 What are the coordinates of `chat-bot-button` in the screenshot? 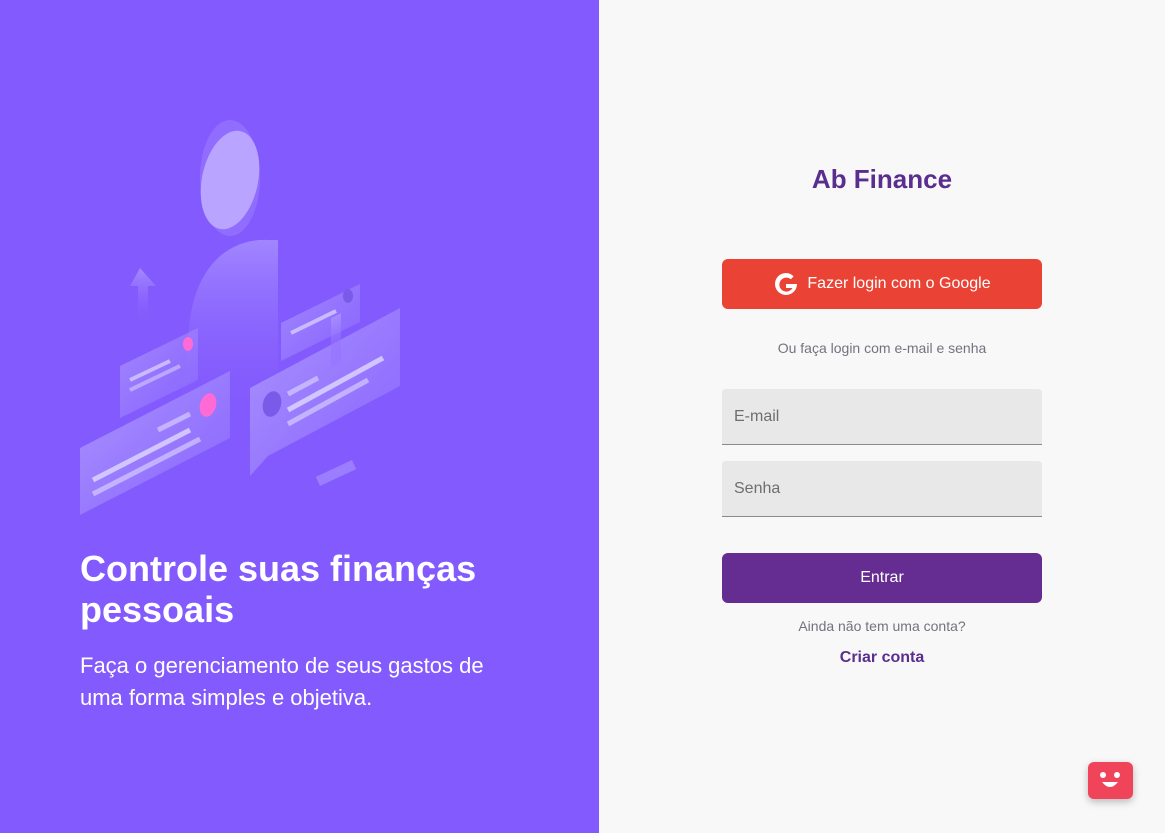 It's located at (1110, 780).